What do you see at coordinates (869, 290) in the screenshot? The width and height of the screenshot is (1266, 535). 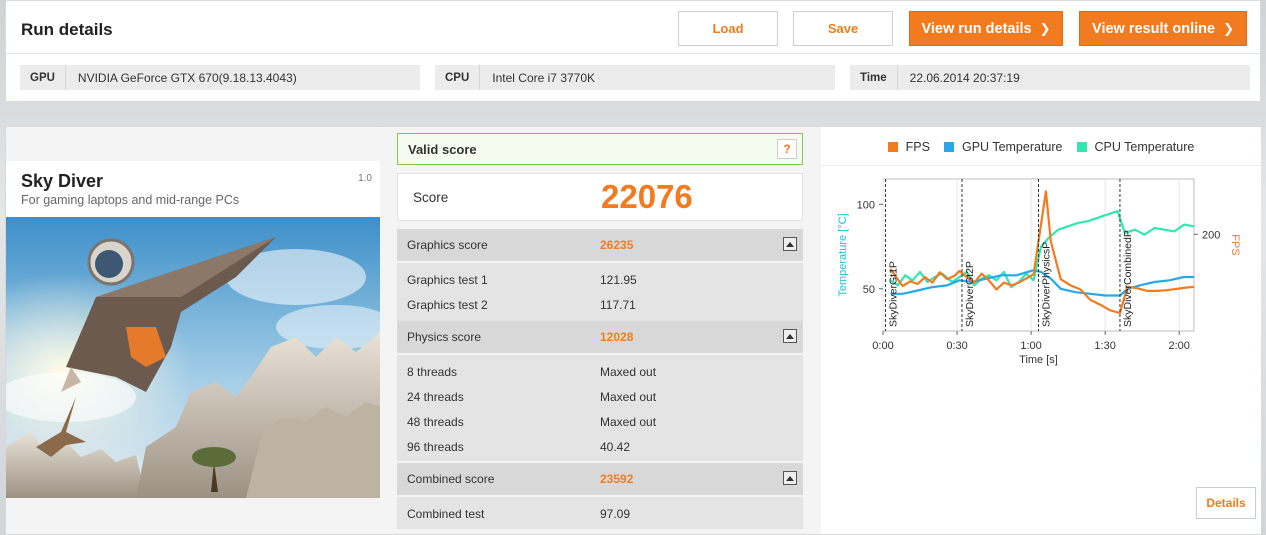 I see `y-left-tick-label: 50` at bounding box center [869, 290].